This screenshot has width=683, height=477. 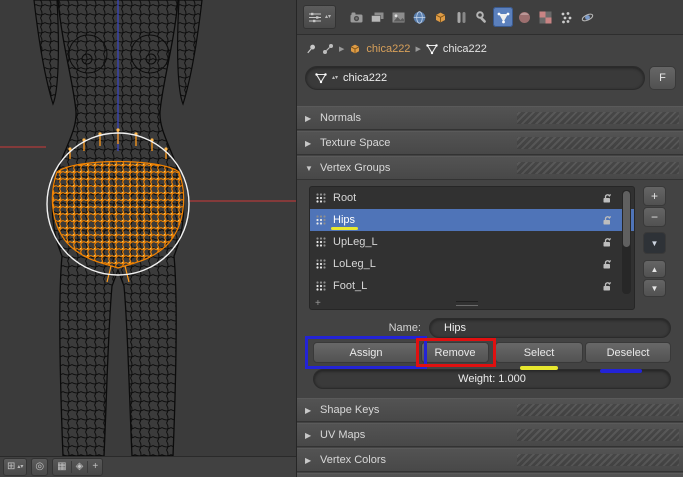 What do you see at coordinates (490, 475) in the screenshot?
I see `panel-geometry: ▶ Geometry` at bounding box center [490, 475].